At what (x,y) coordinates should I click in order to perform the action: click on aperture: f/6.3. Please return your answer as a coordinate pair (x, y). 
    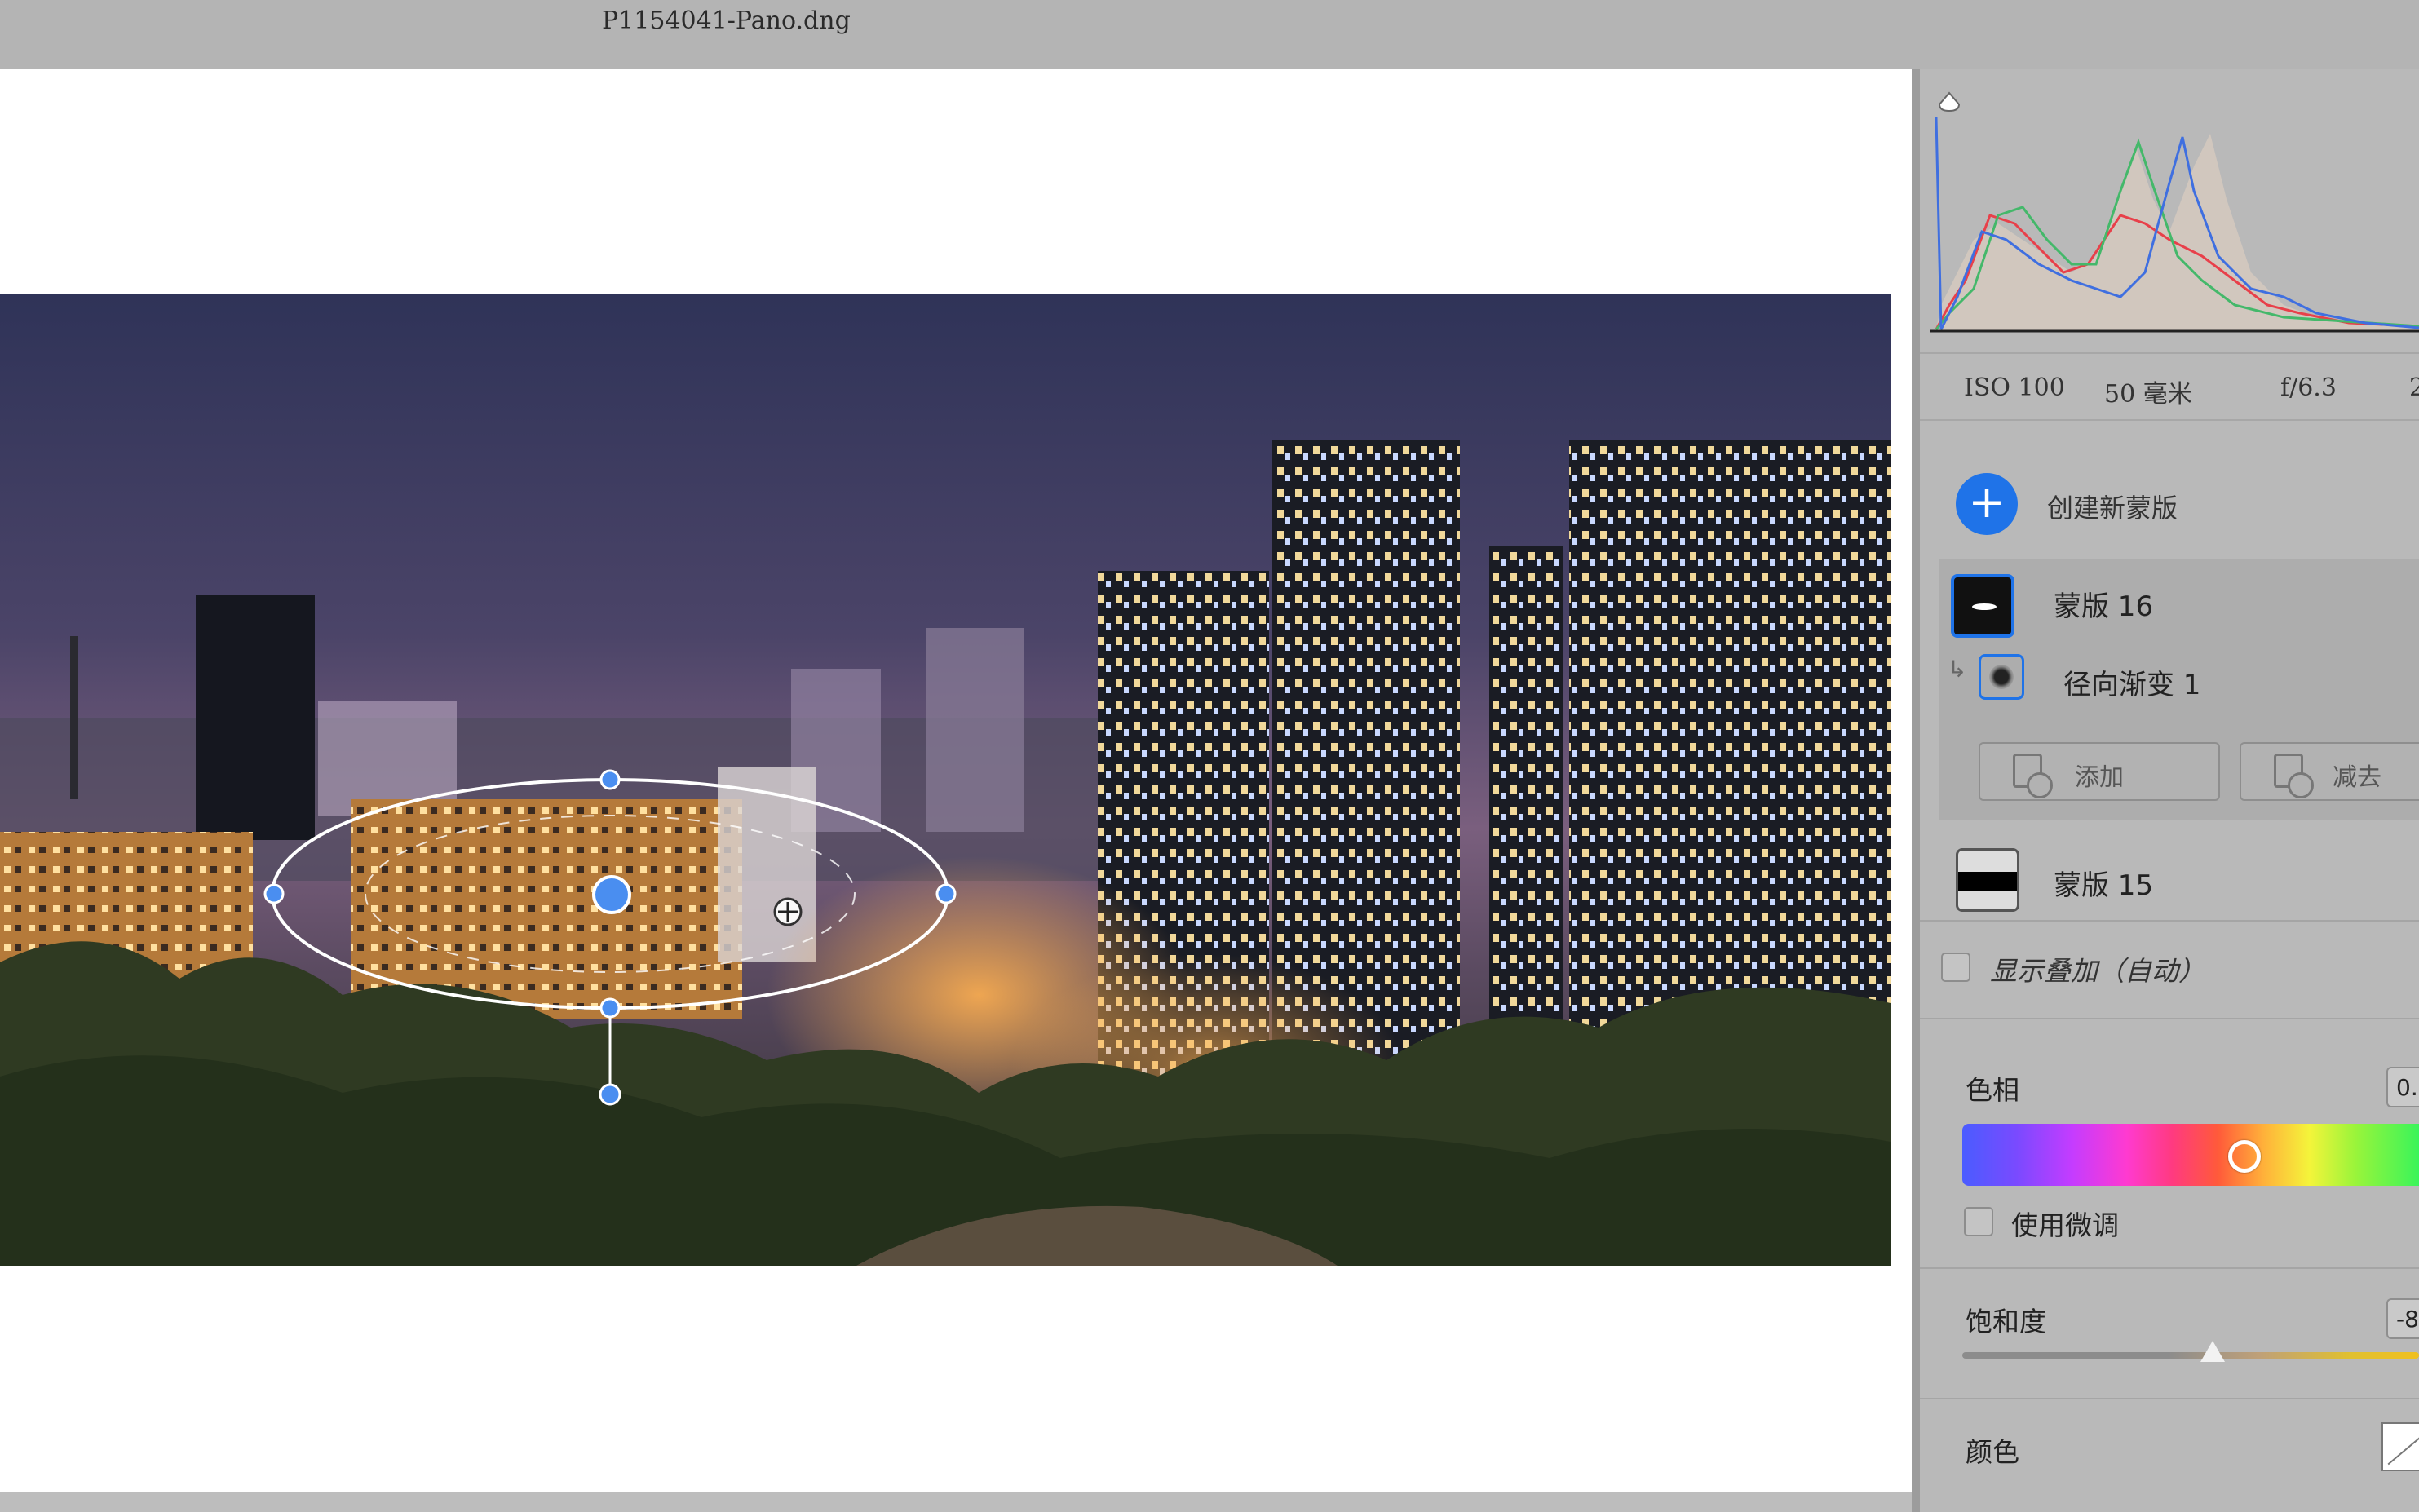
    Looking at the image, I should click on (2308, 388).